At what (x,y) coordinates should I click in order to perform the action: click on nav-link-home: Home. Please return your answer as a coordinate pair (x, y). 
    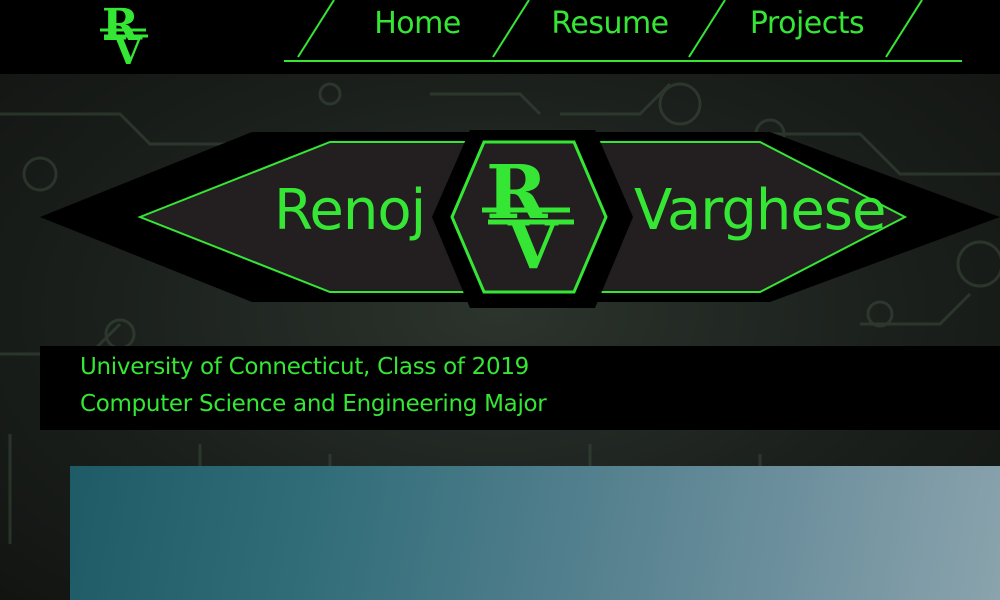
    Looking at the image, I should click on (417, 24).